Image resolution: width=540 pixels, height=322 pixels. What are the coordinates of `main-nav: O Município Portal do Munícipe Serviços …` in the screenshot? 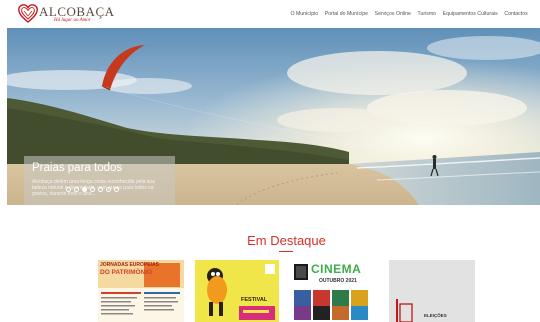 It's located at (409, 14).